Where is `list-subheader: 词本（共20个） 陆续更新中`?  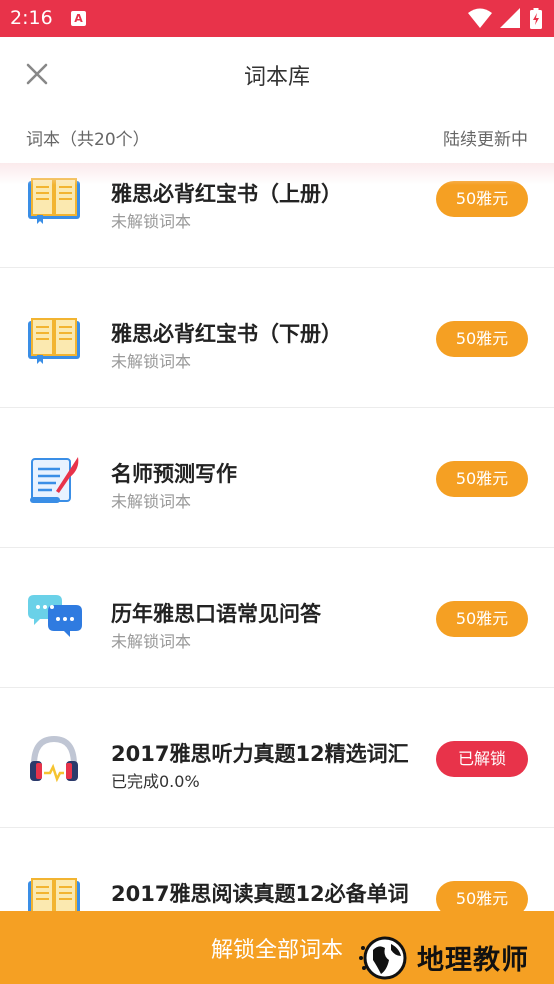 list-subheader: 词本（共20个） 陆续更新中 is located at coordinates (277, 137).